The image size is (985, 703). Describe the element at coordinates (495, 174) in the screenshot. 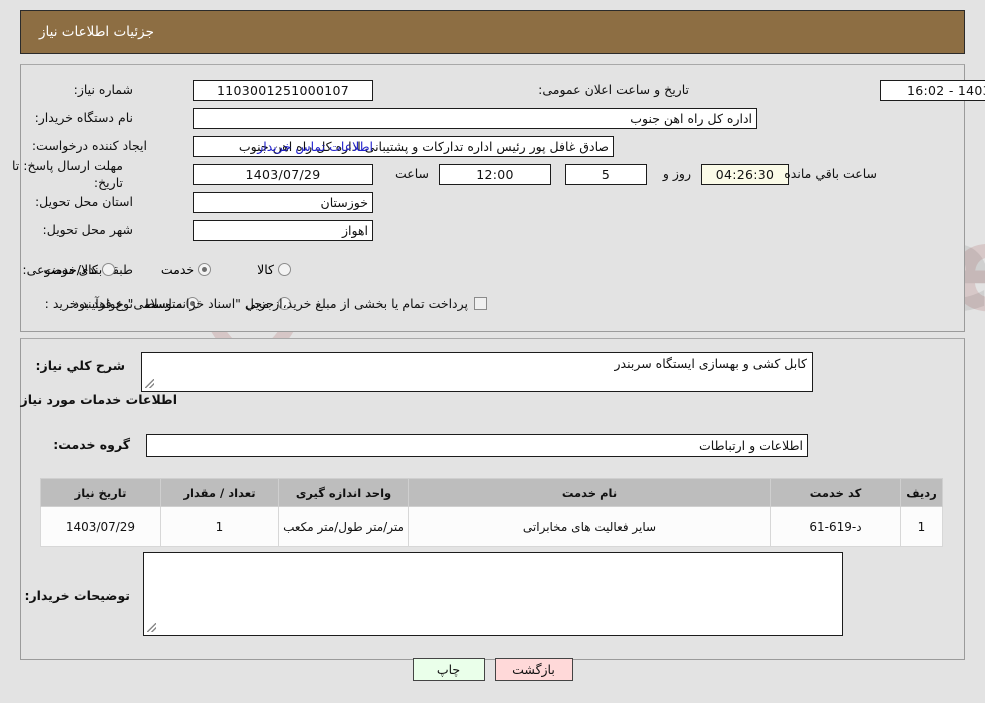

I see `deadline-hour-field: 12:00` at that location.